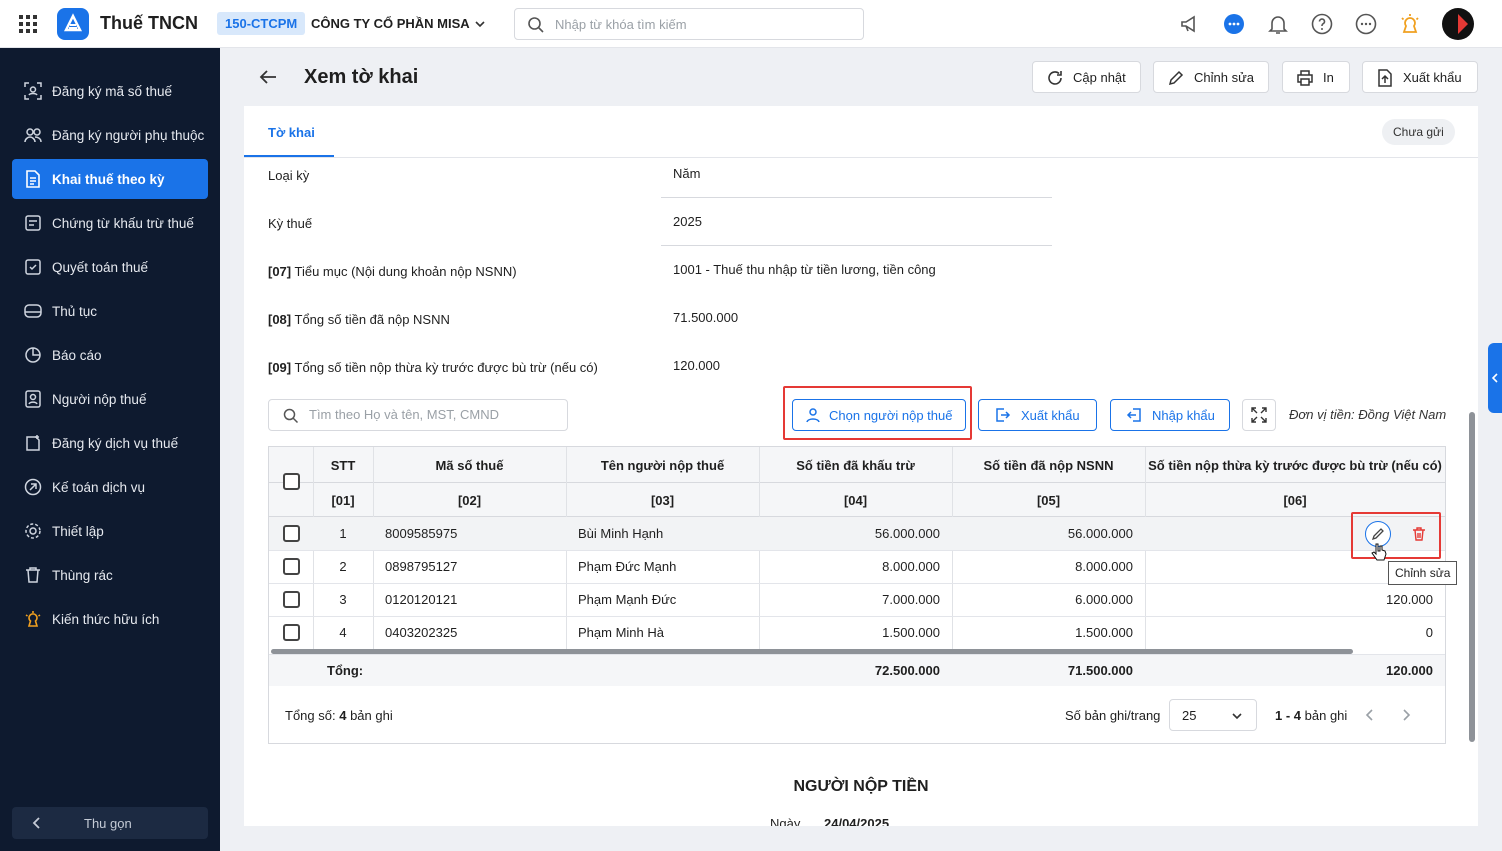 The height and width of the screenshot is (851, 1502). Describe the element at coordinates (907, 670) in the screenshot. I see `total-withheld: 72.500.000` at that location.